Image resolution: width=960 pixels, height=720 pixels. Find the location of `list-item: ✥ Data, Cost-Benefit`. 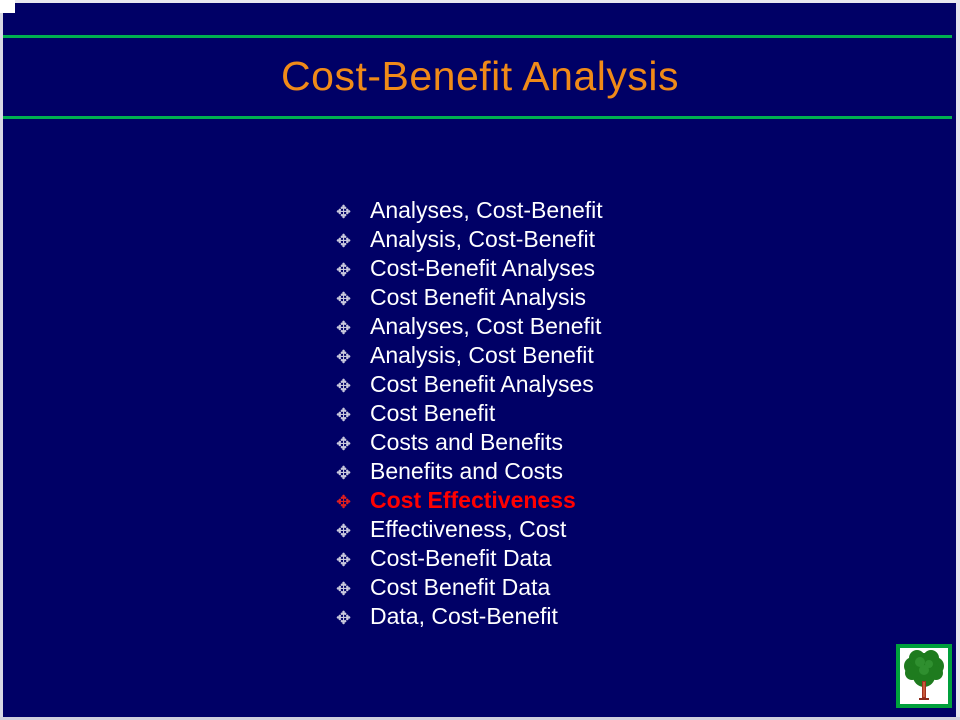

list-item: ✥ Data, Cost-Benefit is located at coordinates (616, 616).